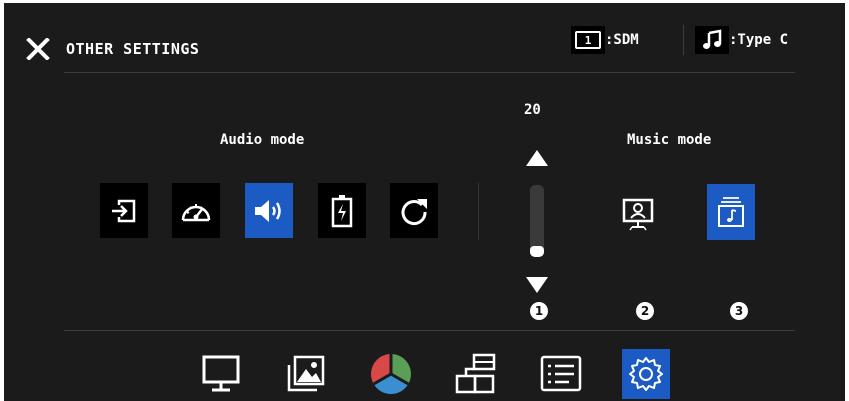 The width and height of the screenshot is (849, 401). I want to click on input-source-indicator: 1 :SDM, so click(605, 40).